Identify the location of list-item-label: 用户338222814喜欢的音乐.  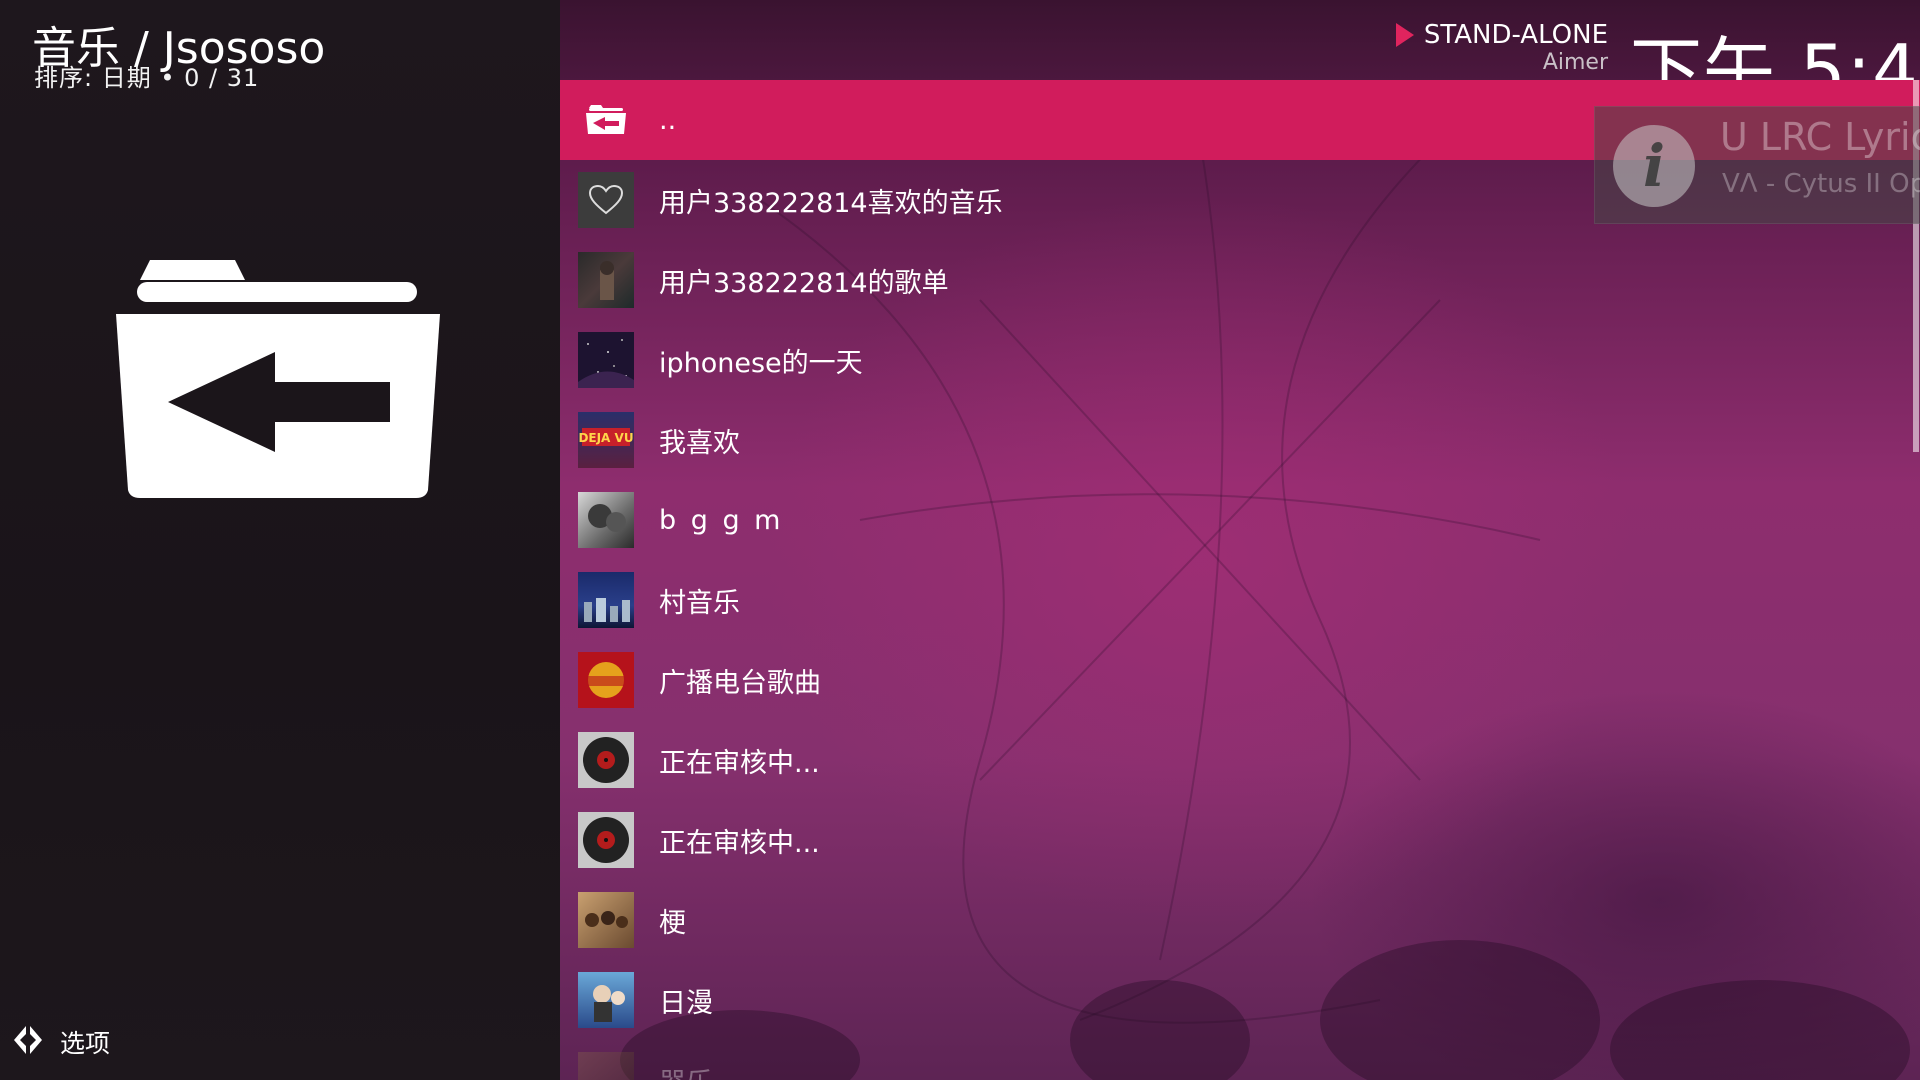
(831, 203).